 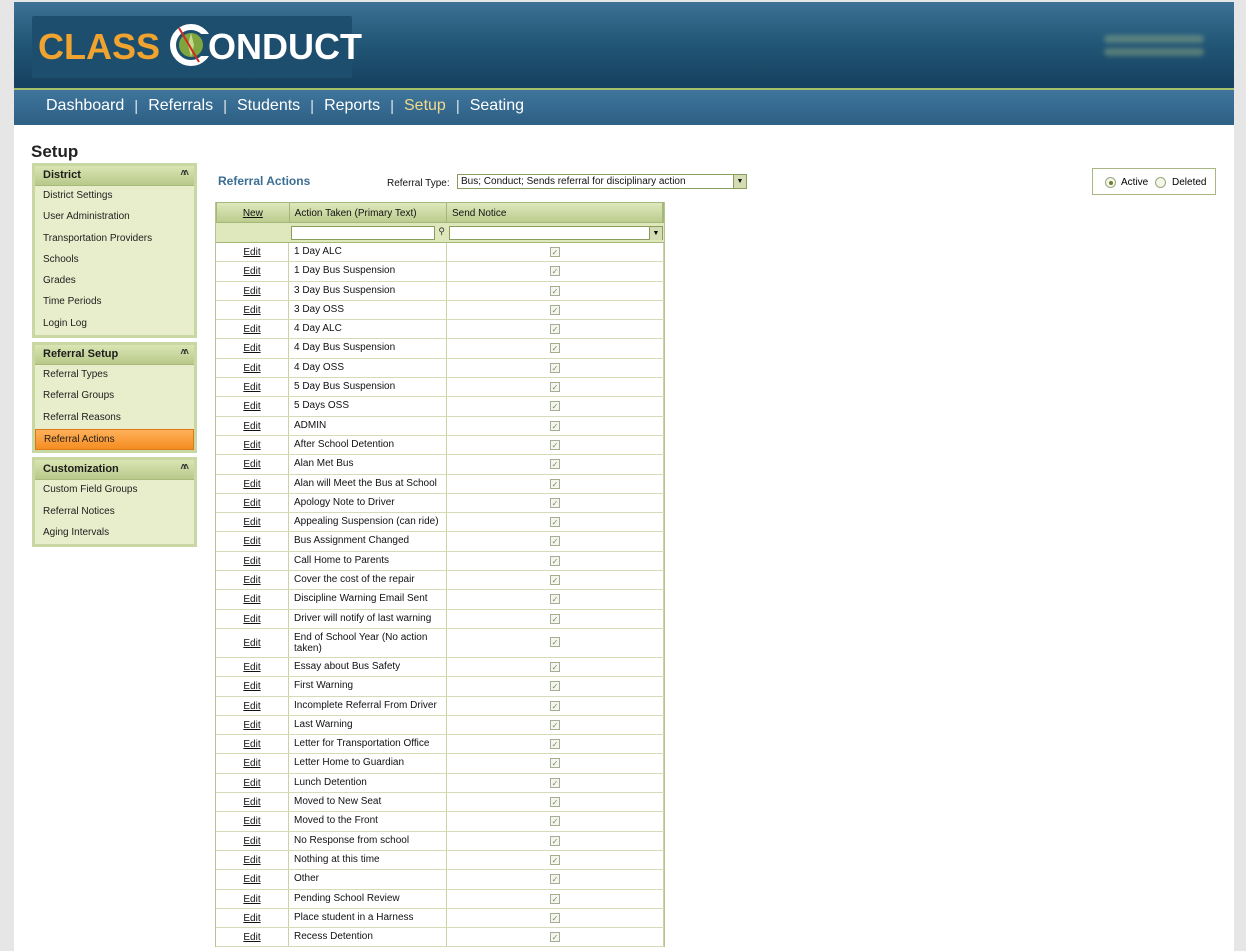 What do you see at coordinates (97, 106) in the screenshot?
I see `nav-item-dashboard: Dashboard |` at bounding box center [97, 106].